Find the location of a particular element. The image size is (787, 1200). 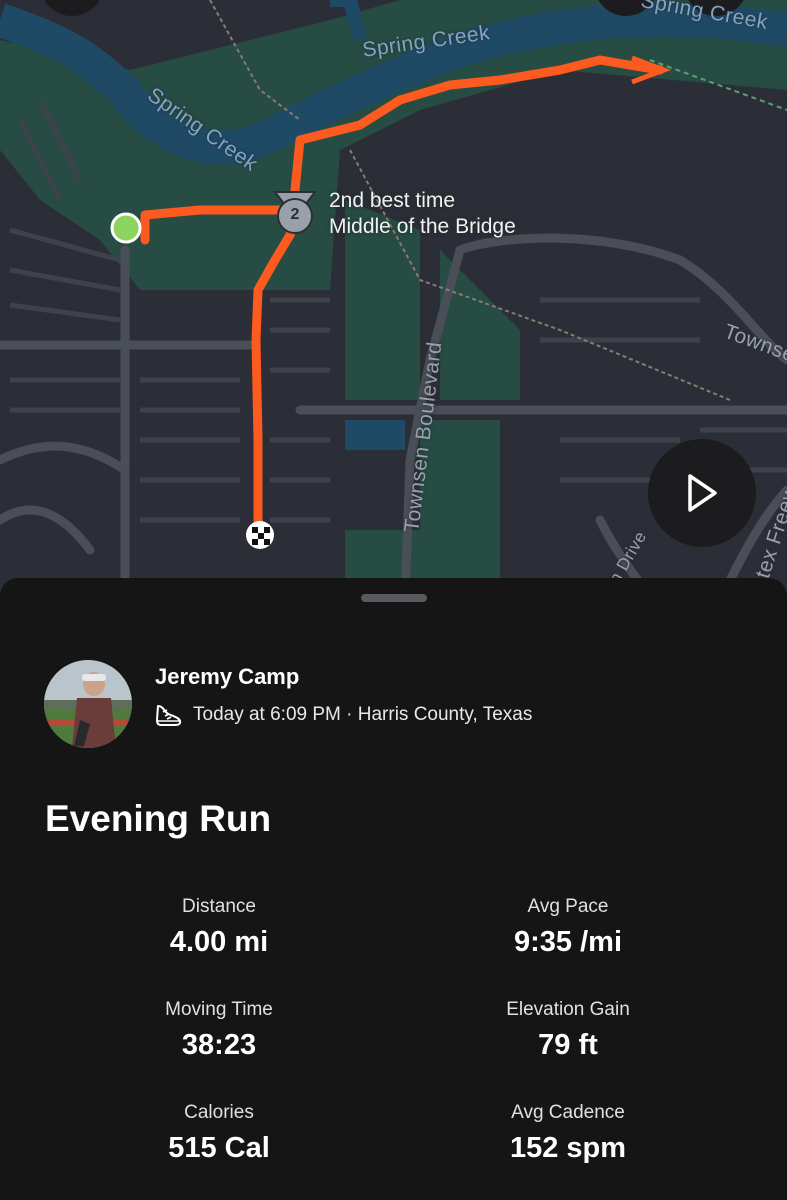

stat-value: 38:23 is located at coordinates (219, 1045).